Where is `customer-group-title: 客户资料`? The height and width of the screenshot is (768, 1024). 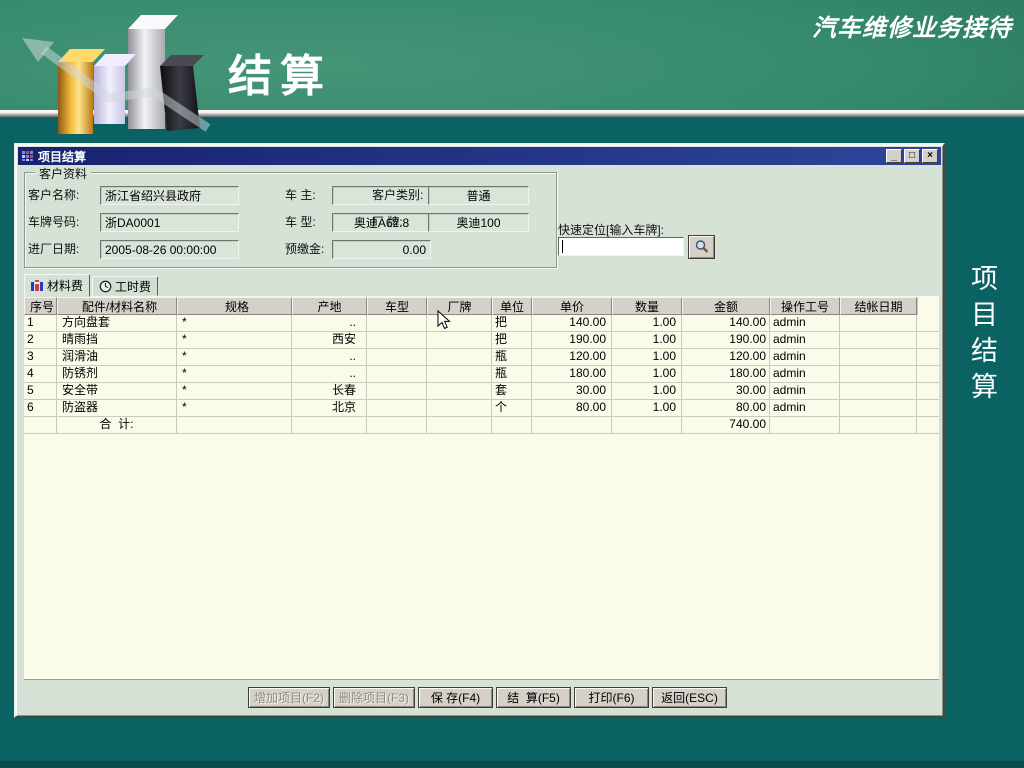
customer-group-title: 客户资料 is located at coordinates (63, 173).